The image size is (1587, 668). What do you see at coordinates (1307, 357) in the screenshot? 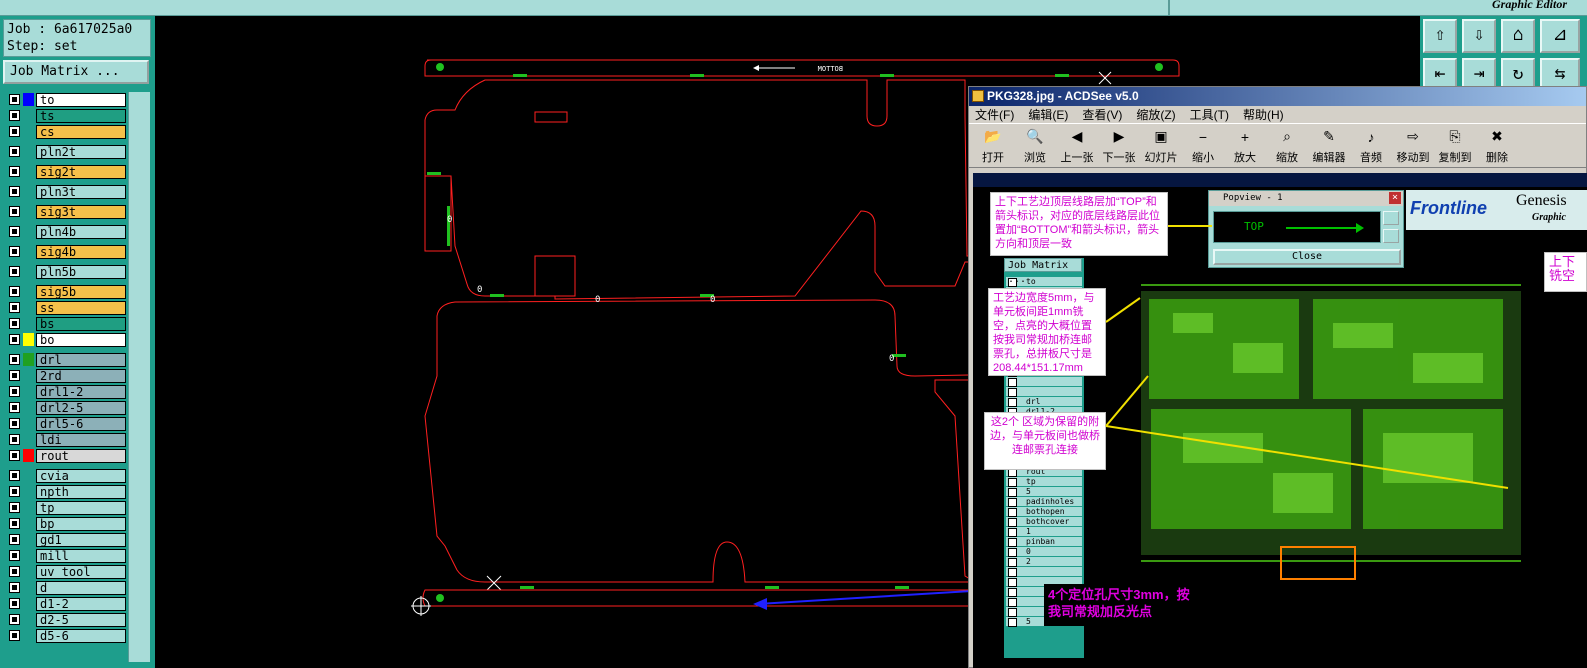
I see `annotation-arrows` at bounding box center [1307, 357].